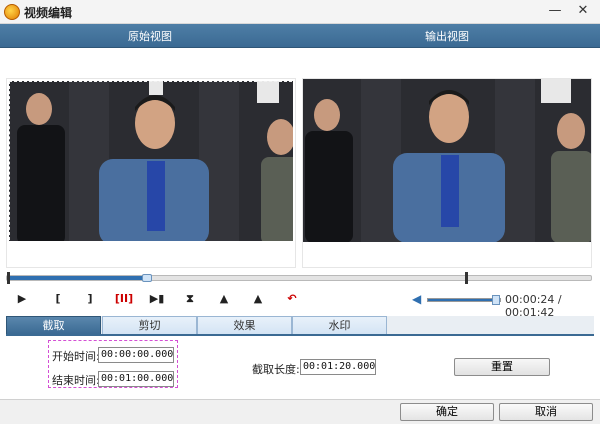 The height and width of the screenshot is (424, 600). Describe the element at coordinates (339, 325) in the screenshot. I see `tab-watermark: 水印` at that location.